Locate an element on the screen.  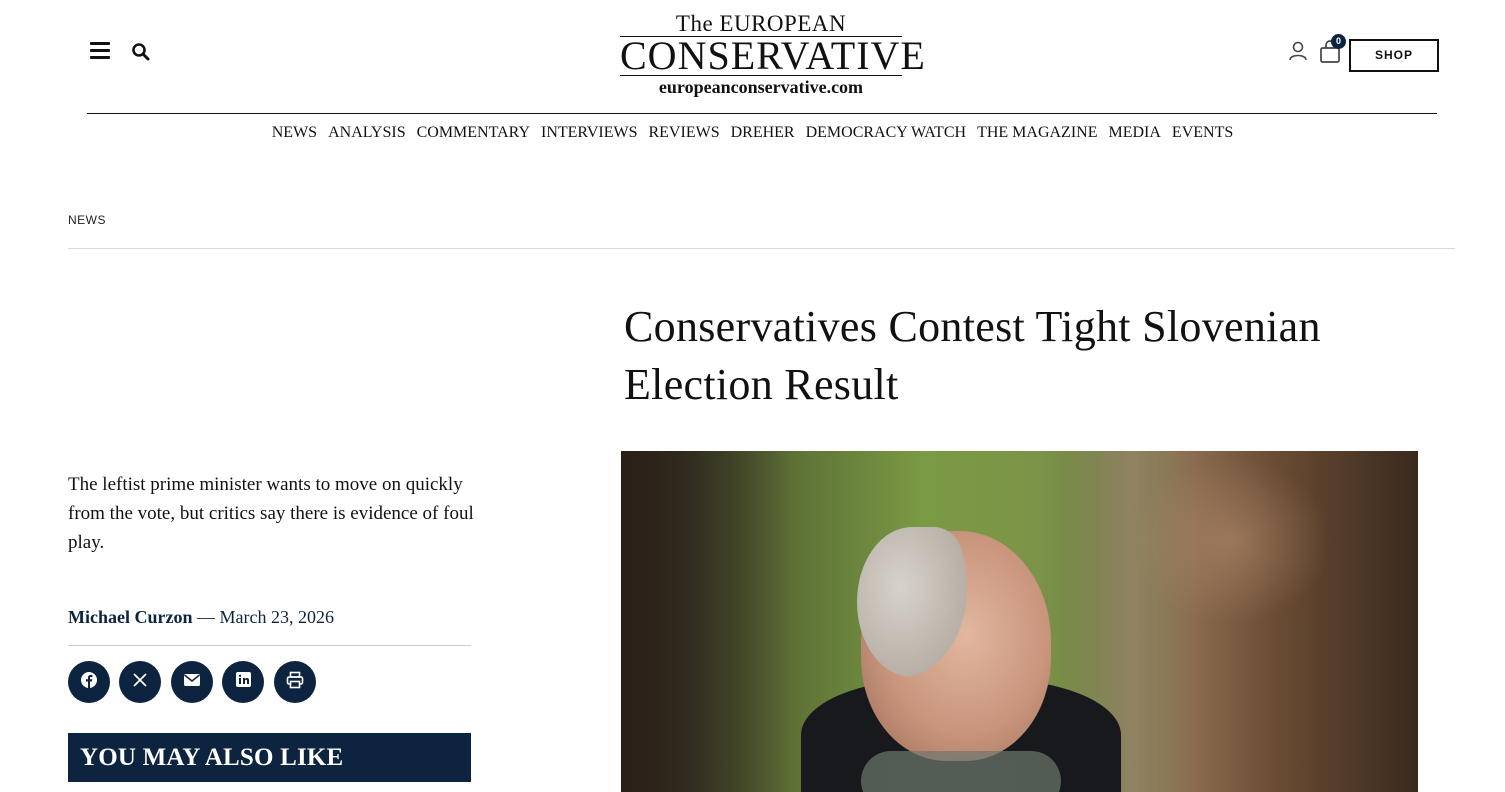
print-icon is located at coordinates (295, 682).